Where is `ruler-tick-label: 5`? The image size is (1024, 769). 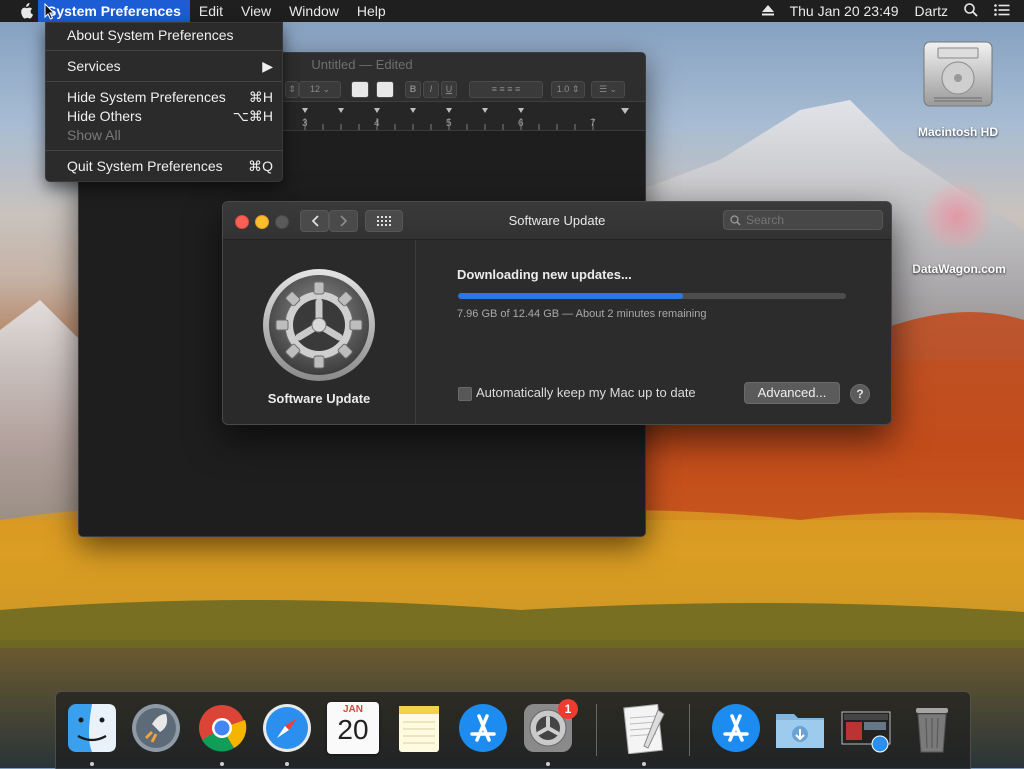
ruler-tick-label: 5 is located at coordinates (449, 123).